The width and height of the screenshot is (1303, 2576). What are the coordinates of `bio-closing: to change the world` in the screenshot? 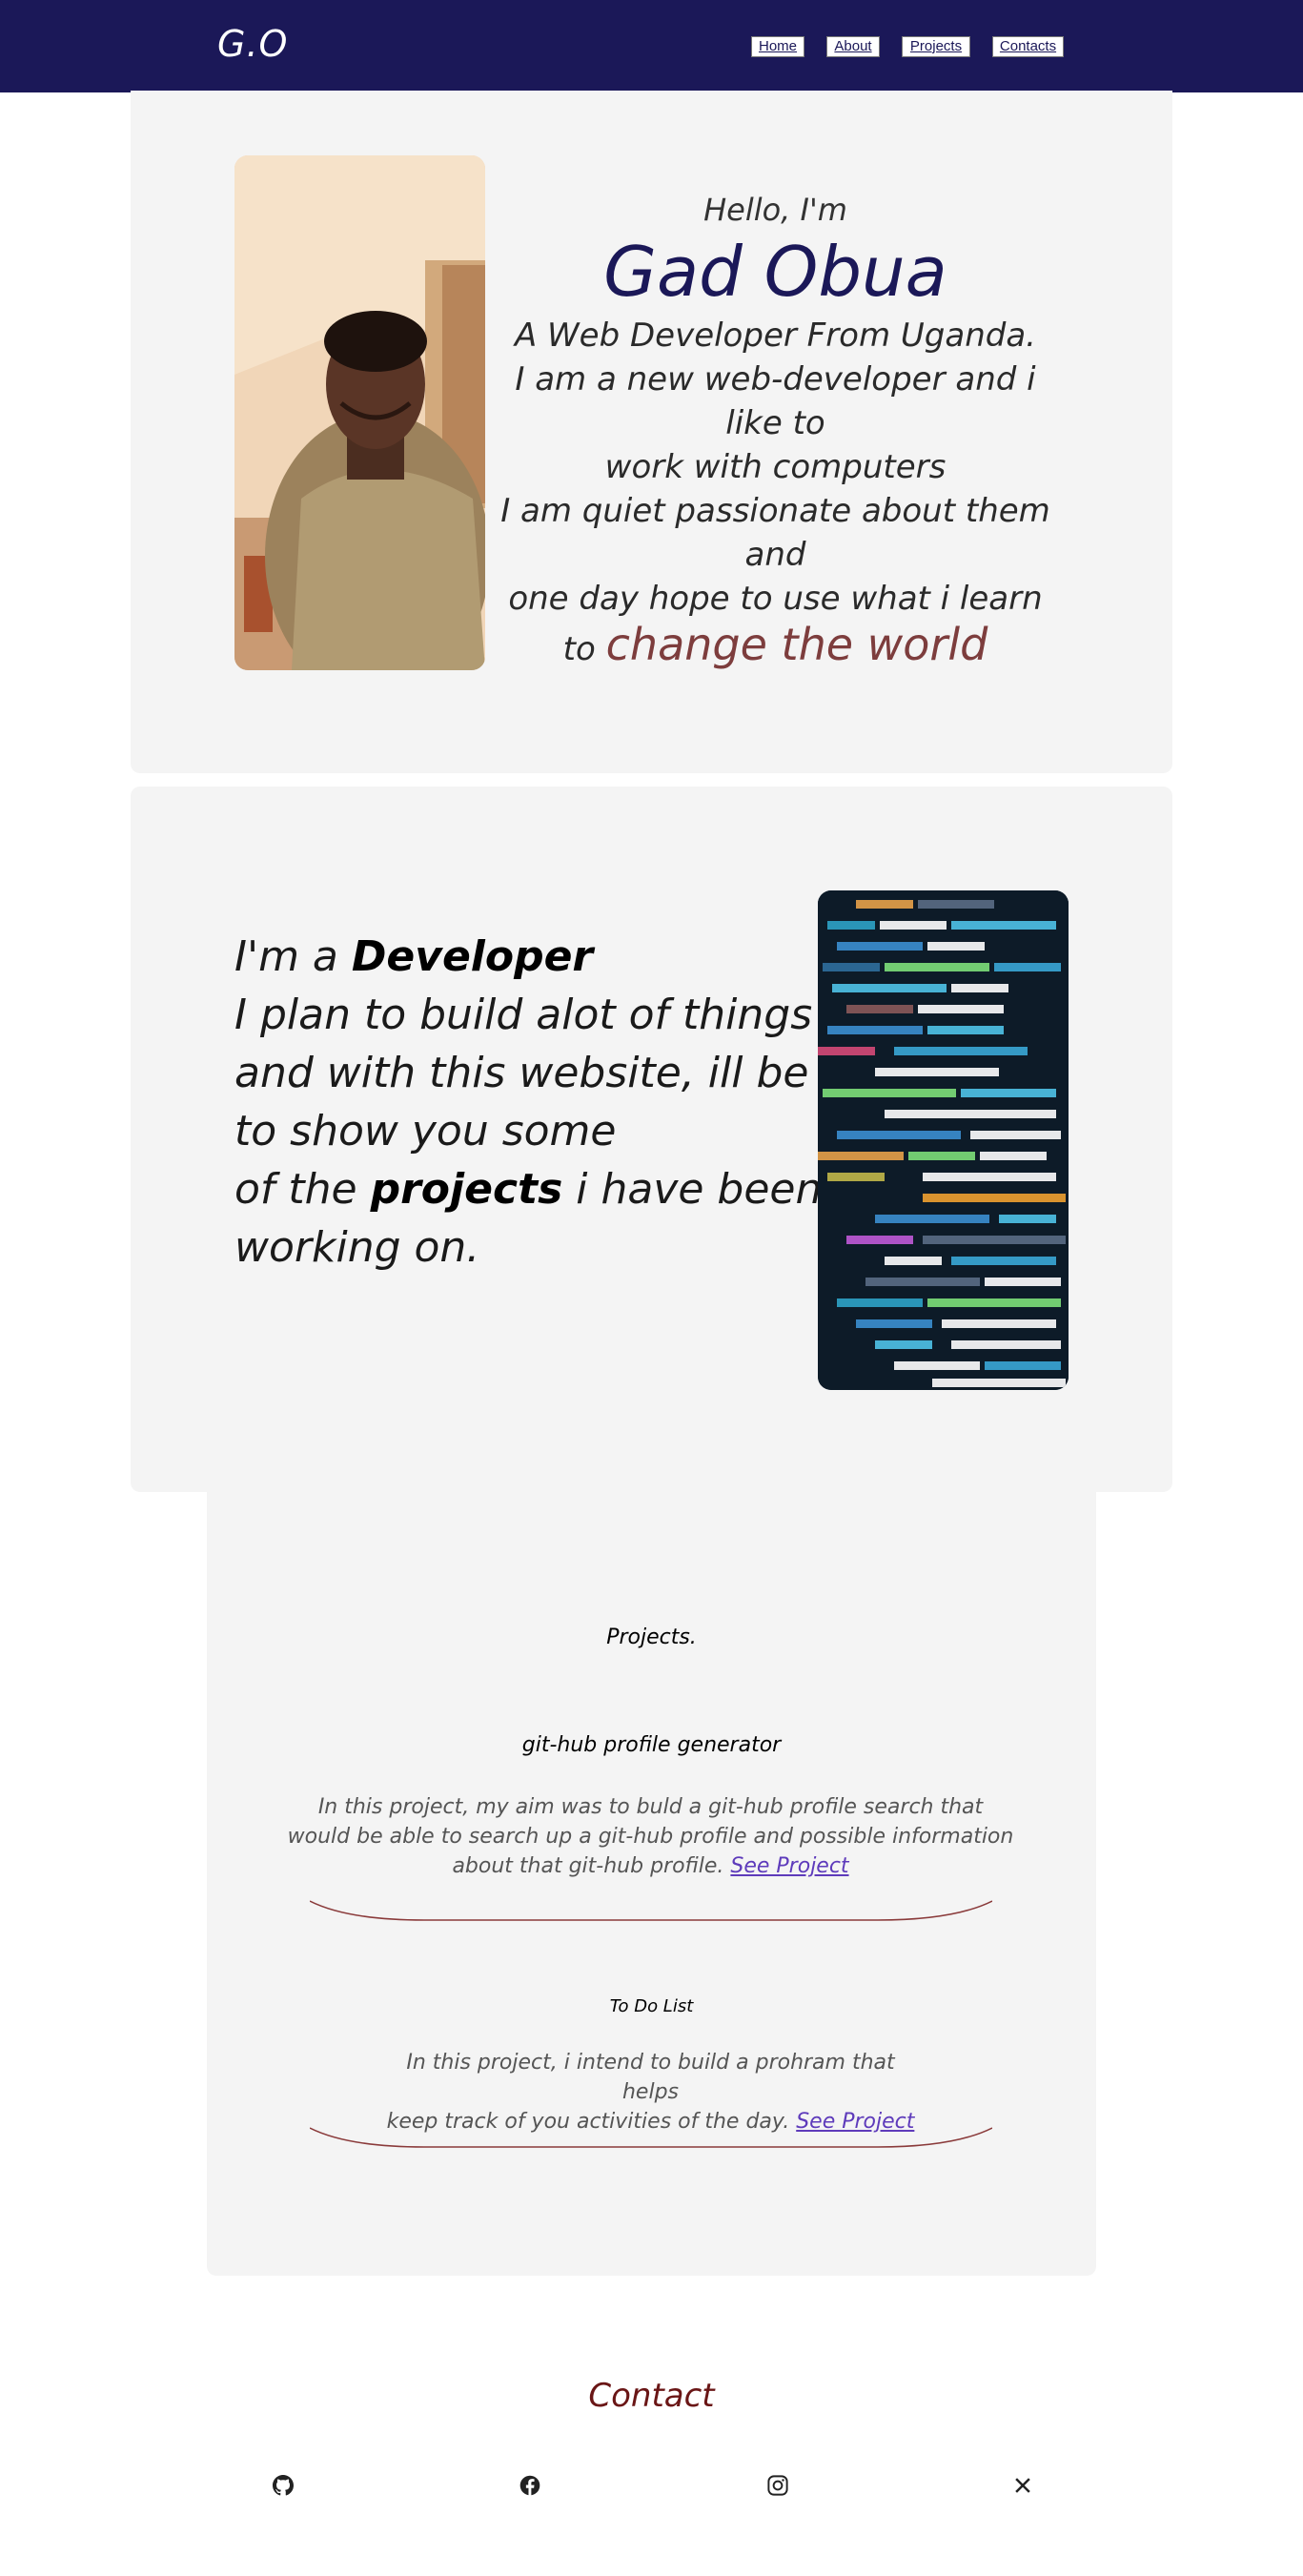 It's located at (776, 647).